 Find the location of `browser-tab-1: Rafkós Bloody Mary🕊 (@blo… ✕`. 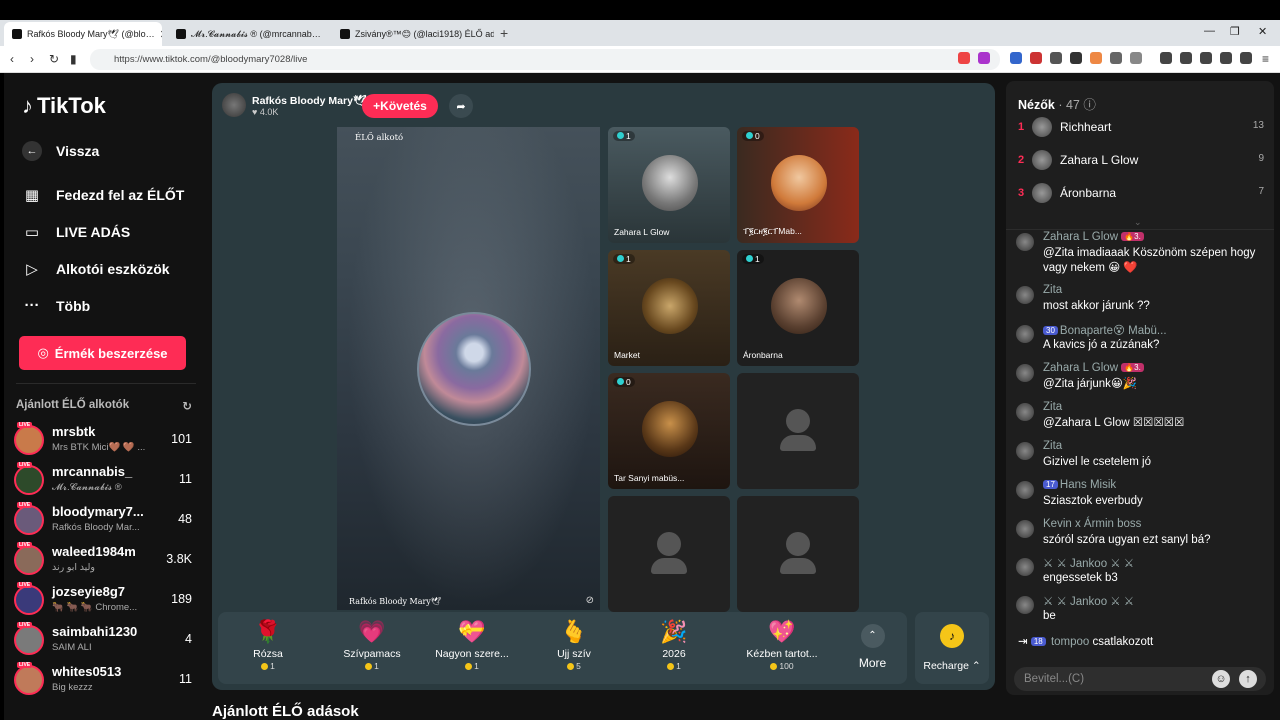

browser-tab-1: Rafkós Bloody Mary🕊 (@blo… ✕ is located at coordinates (83, 34).